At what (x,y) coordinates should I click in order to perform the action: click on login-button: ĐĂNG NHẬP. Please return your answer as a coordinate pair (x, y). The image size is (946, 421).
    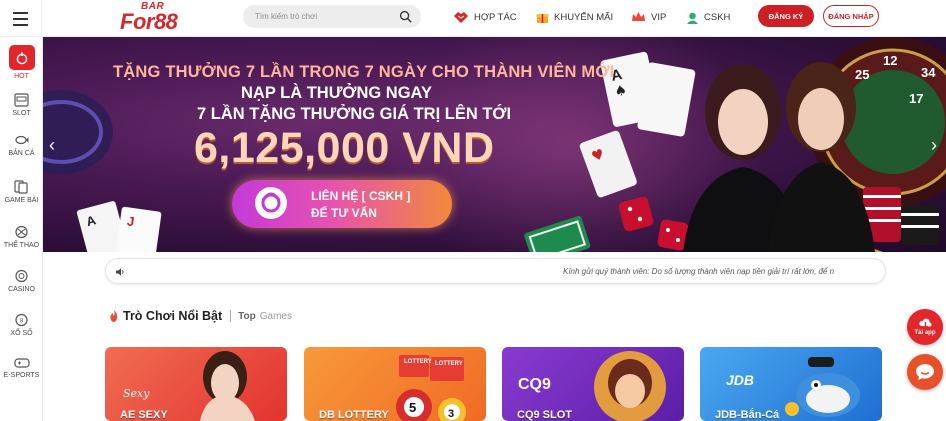
    Looking at the image, I should click on (851, 16).